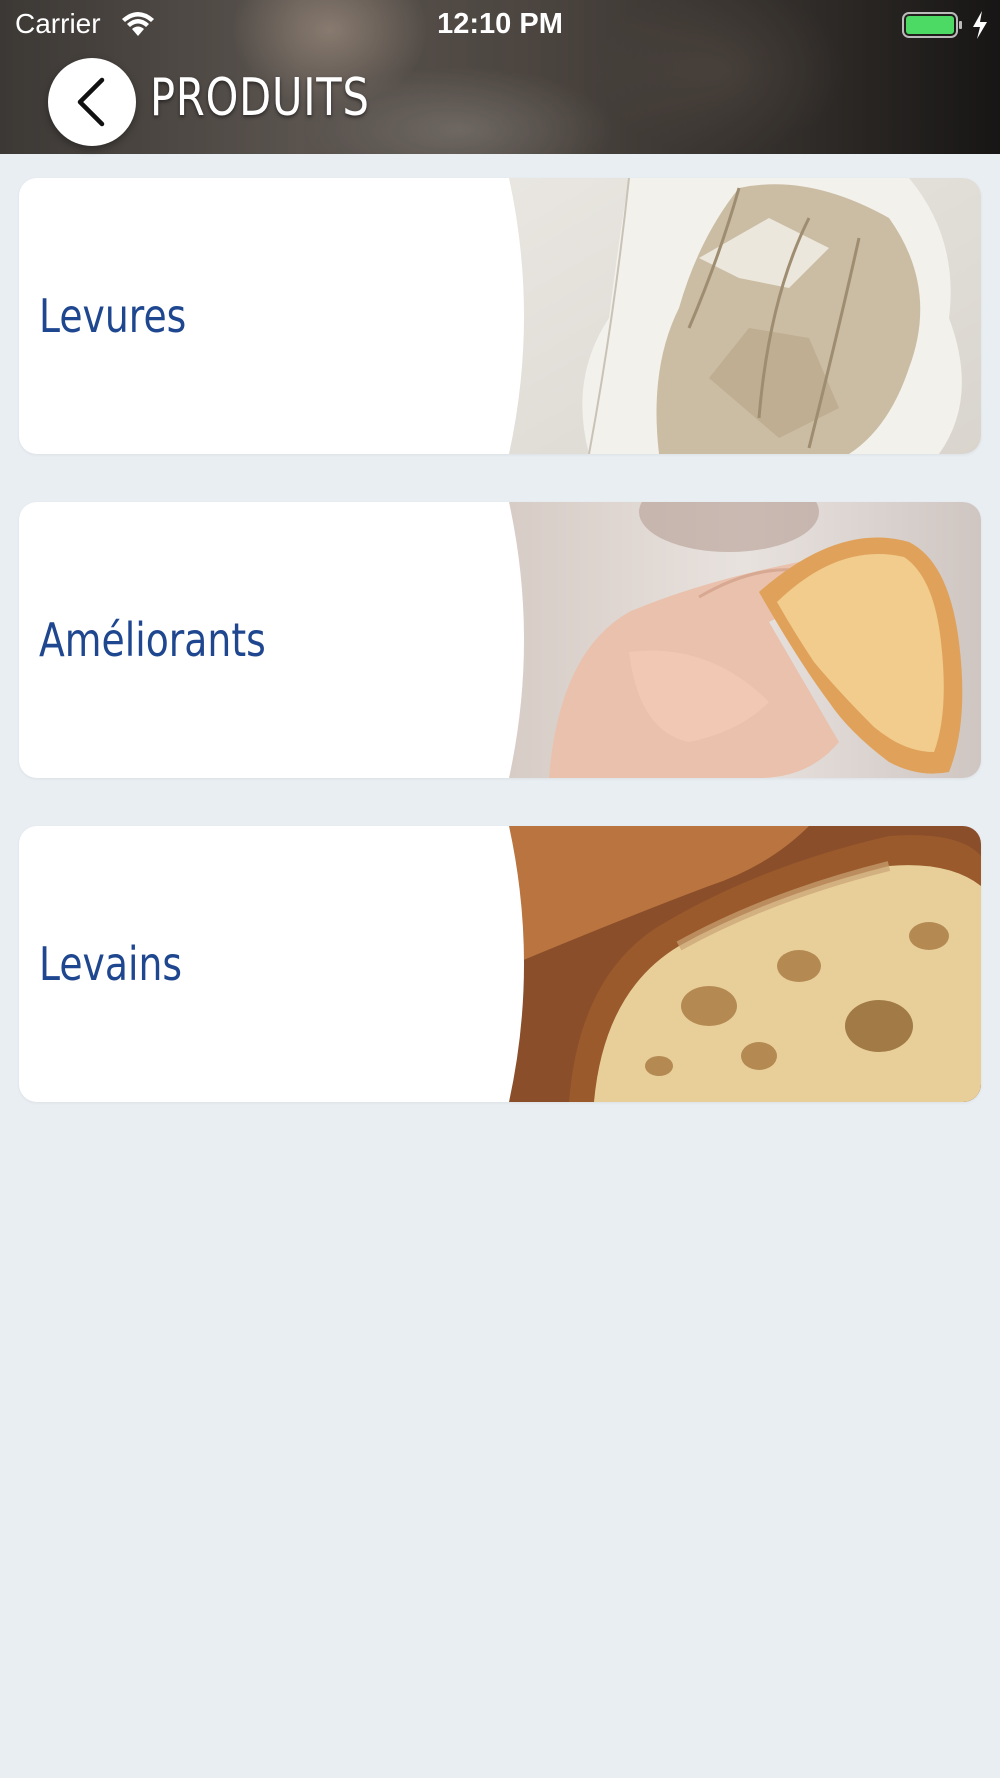 This screenshot has height=1778, width=1000. What do you see at coordinates (260, 98) in the screenshot?
I see `page-title: PRODUITS` at bounding box center [260, 98].